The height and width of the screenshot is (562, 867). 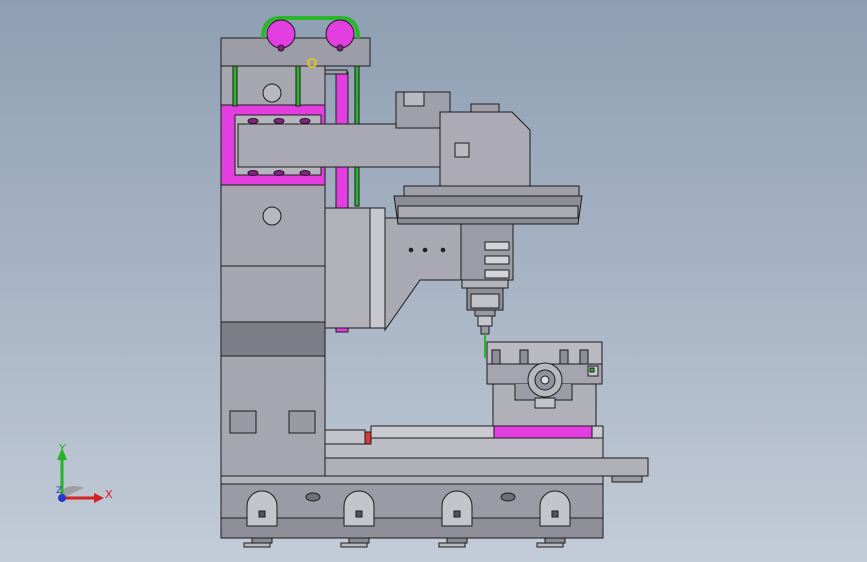 What do you see at coordinates (486, 454) in the screenshot?
I see `table-bed` at bounding box center [486, 454].